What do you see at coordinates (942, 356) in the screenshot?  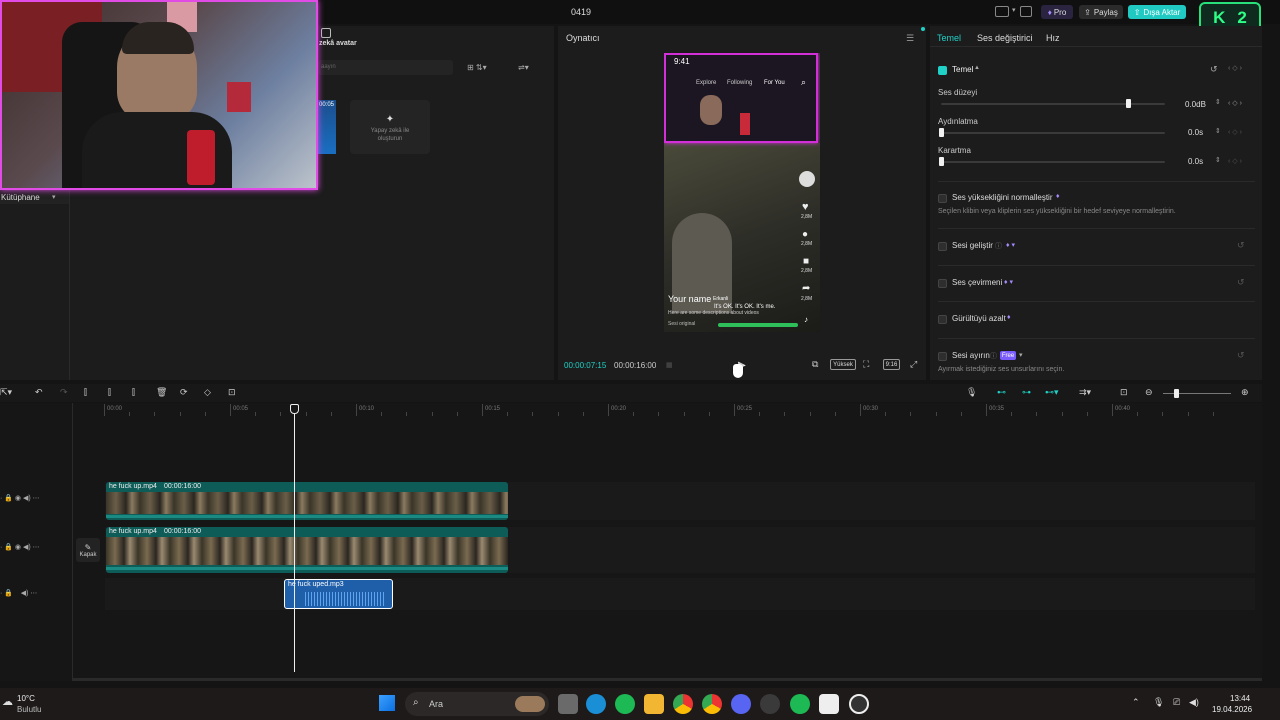 I see `separate-checkbox` at bounding box center [942, 356].